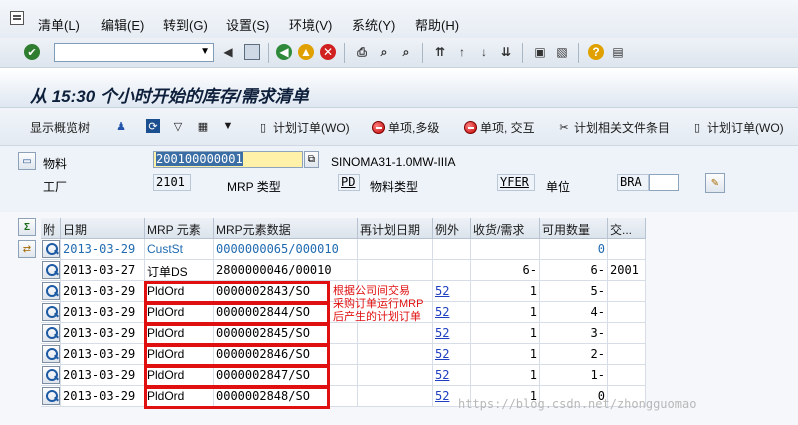 This screenshot has height=425, width=798. Describe the element at coordinates (286, 228) in the screenshot. I see `col-header-mrp-element-data: MRP元素数据` at that location.